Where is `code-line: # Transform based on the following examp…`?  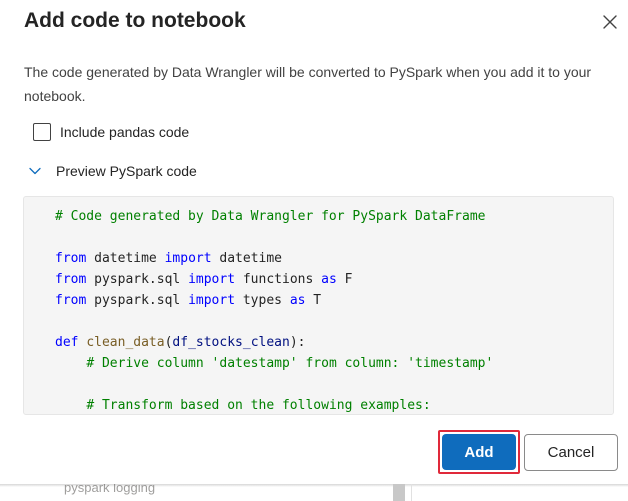
code-line: # Transform based on the following examp… is located at coordinates (258, 405).